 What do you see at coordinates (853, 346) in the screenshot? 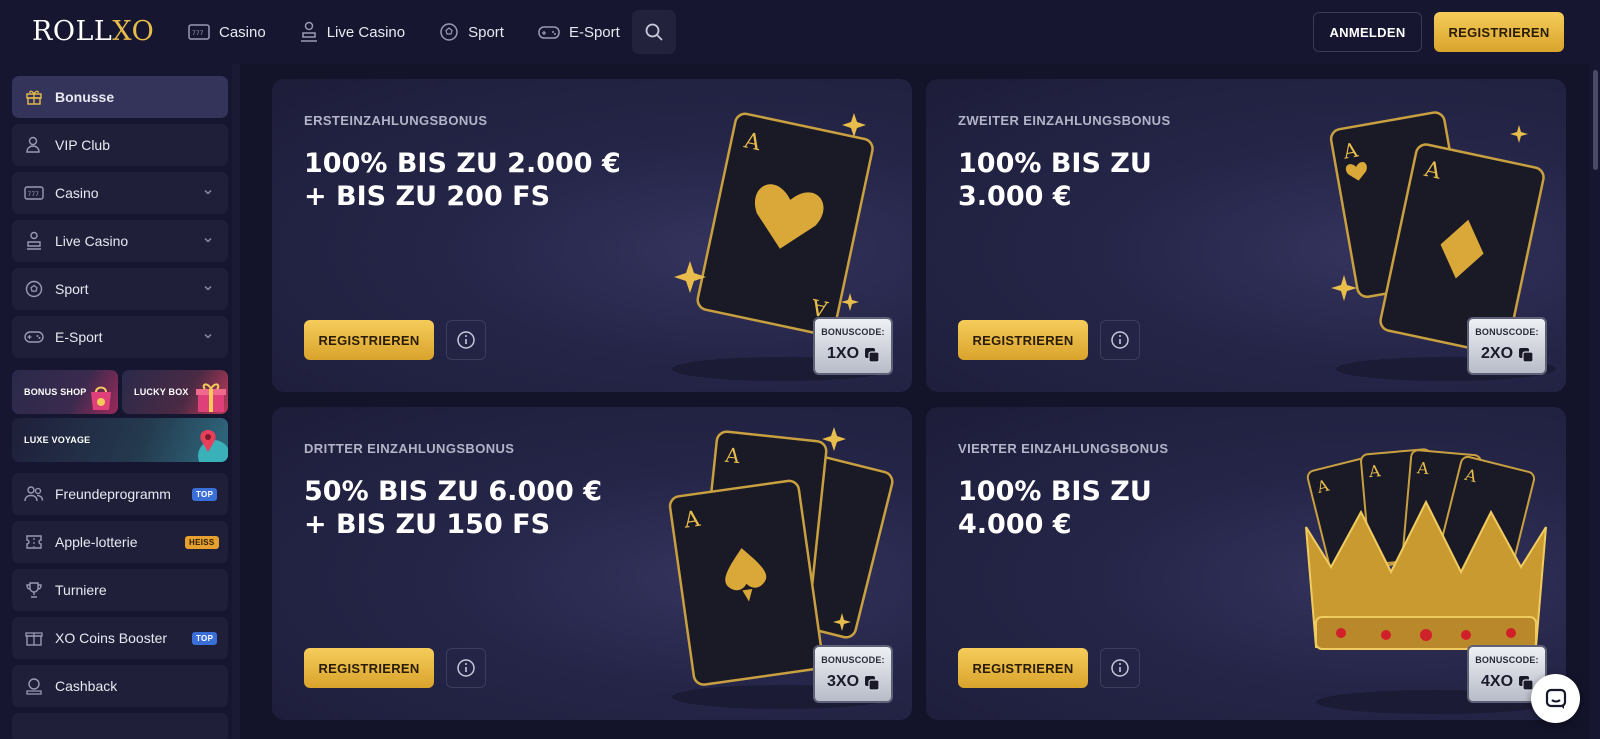
I see `bonus-code-badge: BONUSCODE: 1XO` at bounding box center [853, 346].